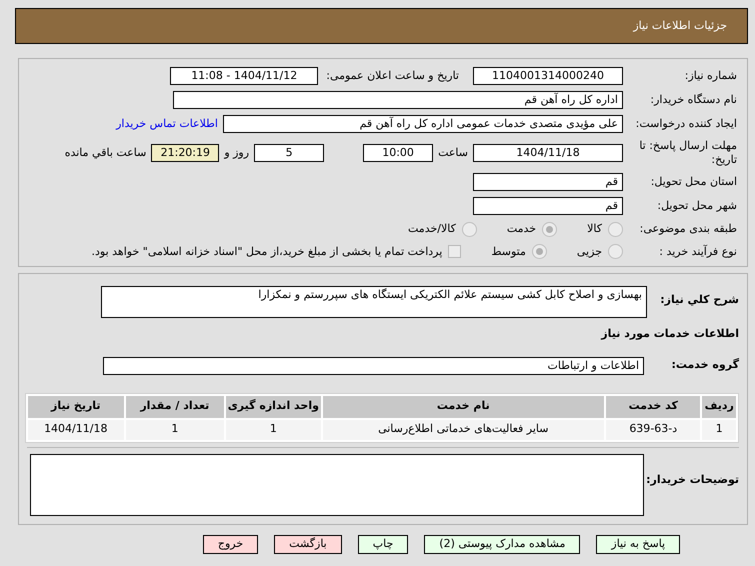 Image resolution: width=755 pixels, height=566 pixels. I want to click on text-field: اطلاعات و ارتباطات, so click(373, 365).